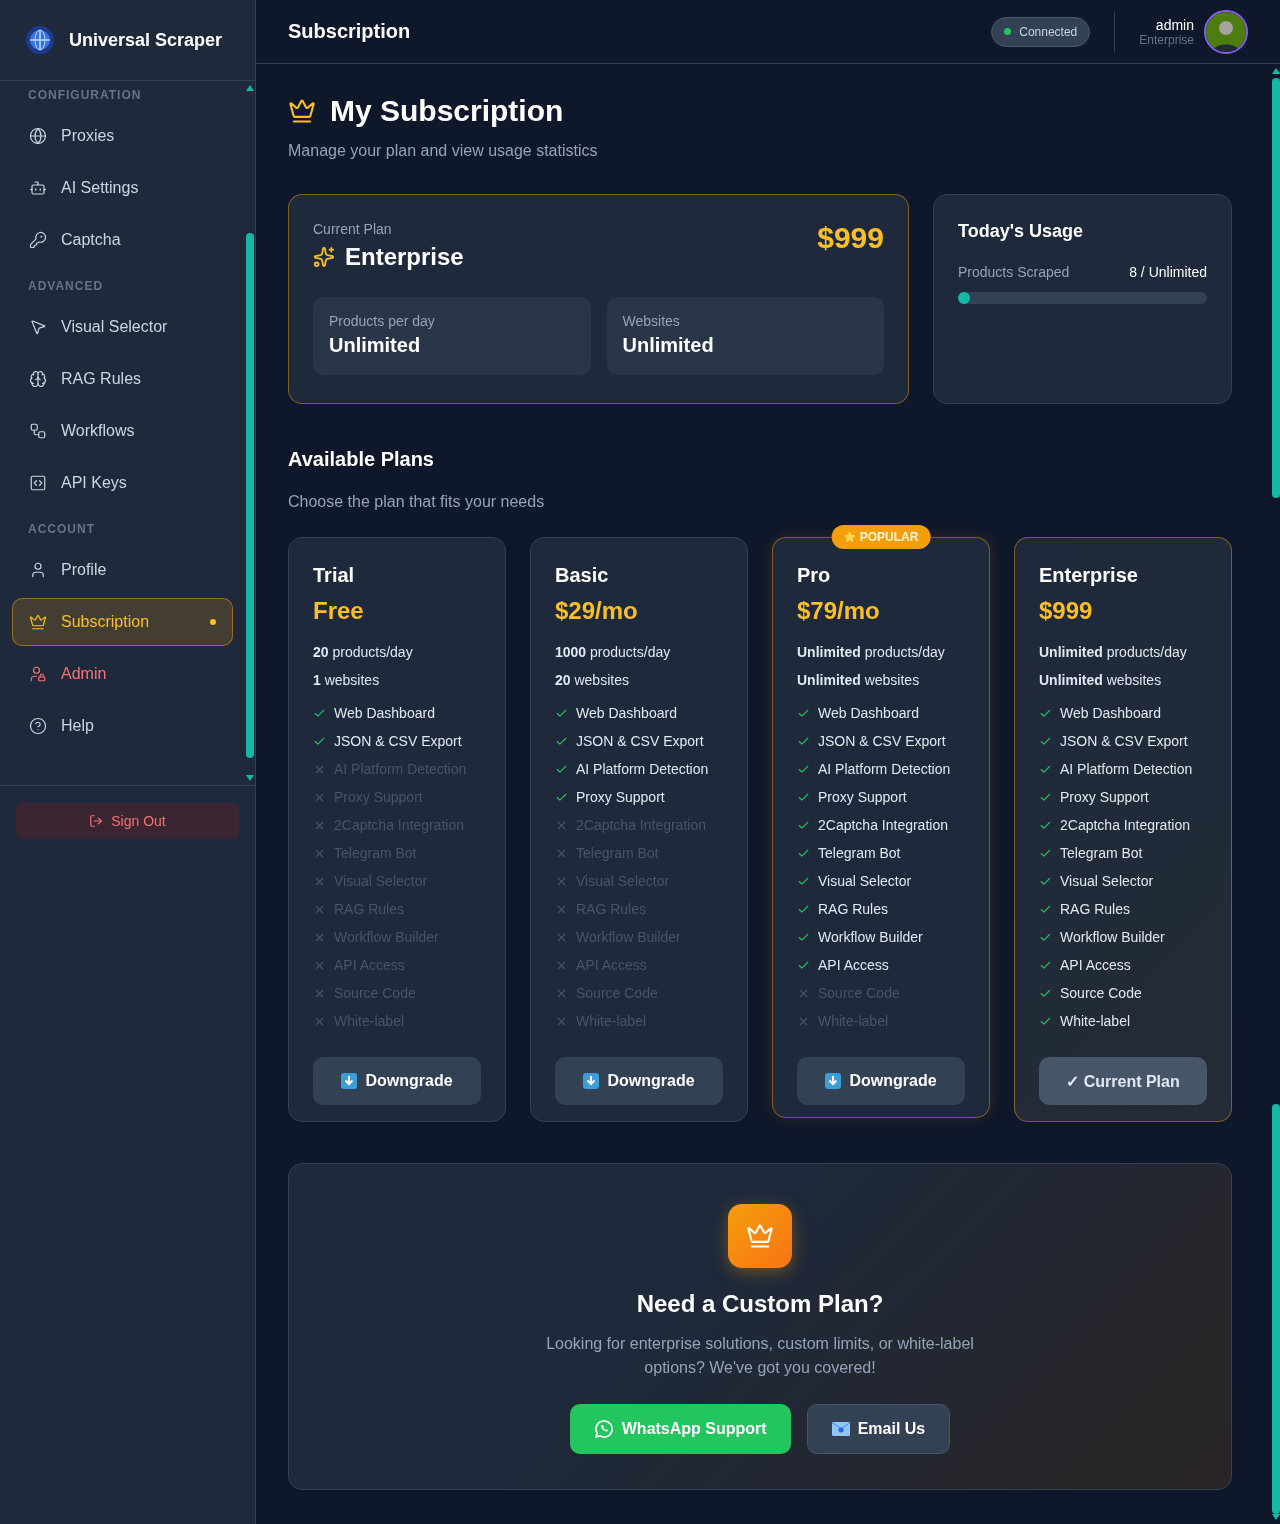  I want to click on custom-plan-text: Looking for enterprise solutions, custom limits, or white-label options? We've got you covered!, so click(760, 1356).